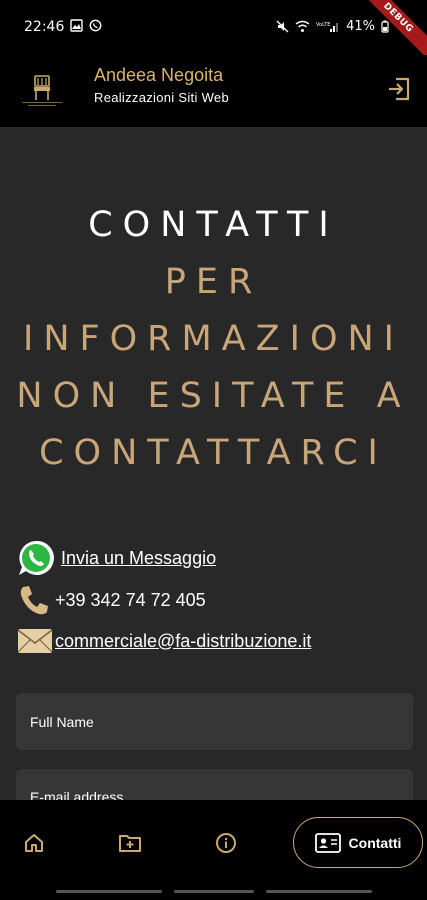 The image size is (427, 900). I want to click on logout-button, so click(399, 89).